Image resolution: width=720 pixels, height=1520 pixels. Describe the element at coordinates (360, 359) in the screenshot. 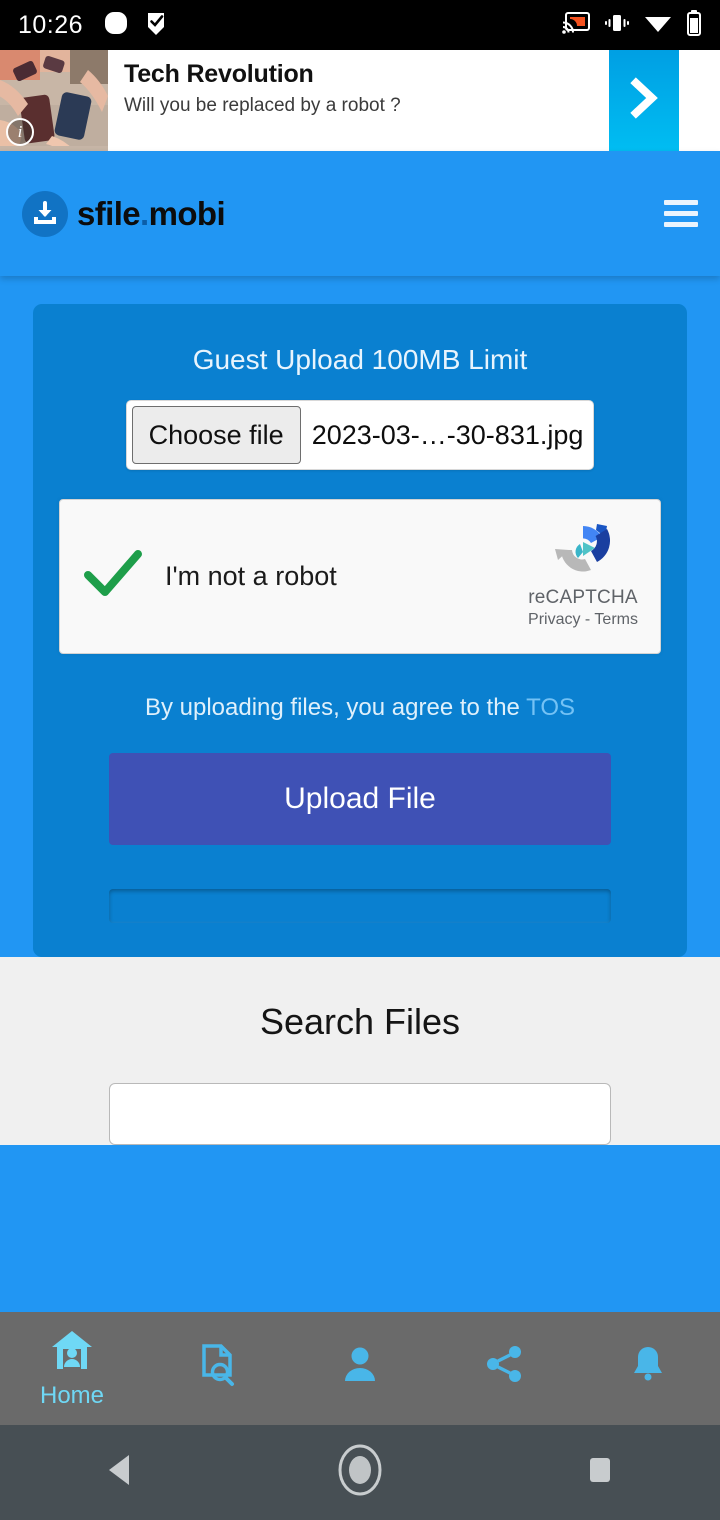

I see `upload-card-title: Guest Upload 100MB Limit` at that location.